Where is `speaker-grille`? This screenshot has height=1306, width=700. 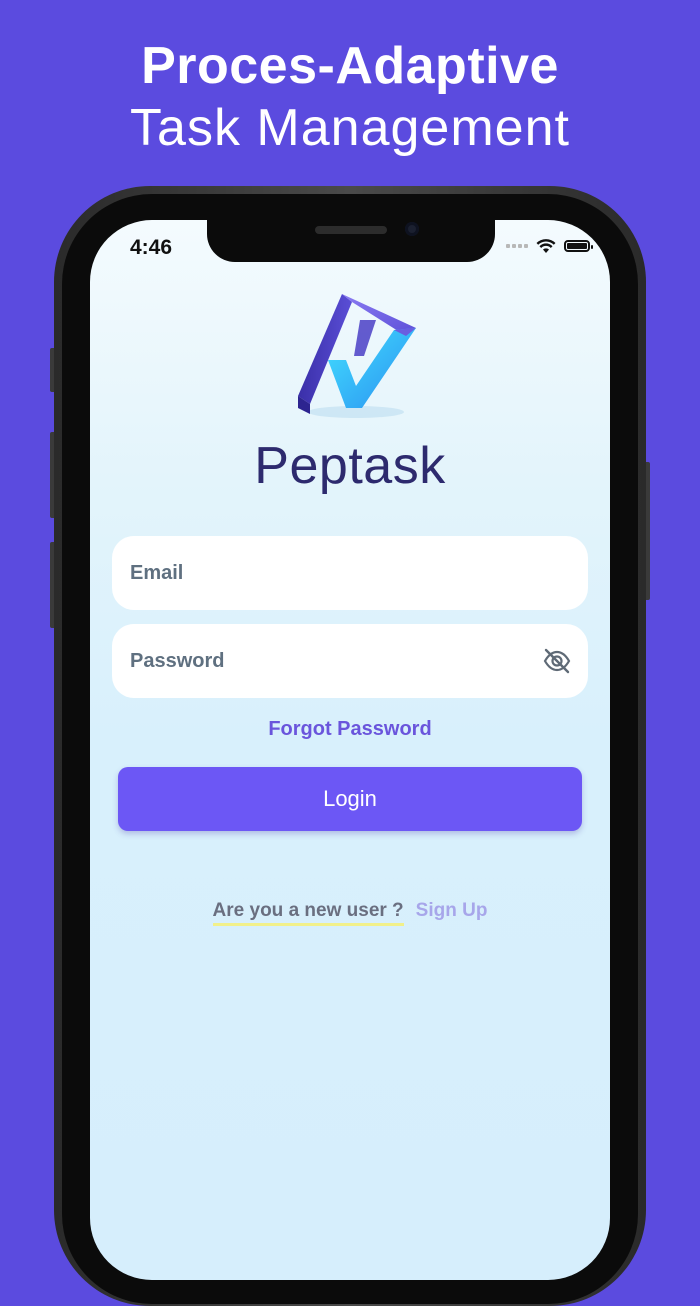 speaker-grille is located at coordinates (351, 230).